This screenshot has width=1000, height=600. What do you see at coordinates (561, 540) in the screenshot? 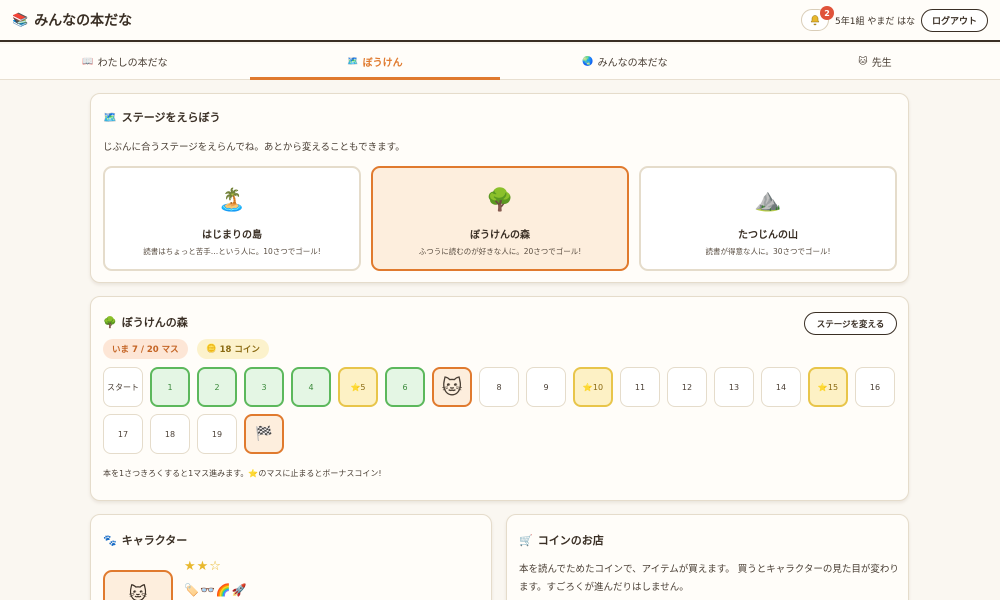
I see `shop-title: 🛒 コインのお店` at bounding box center [561, 540].